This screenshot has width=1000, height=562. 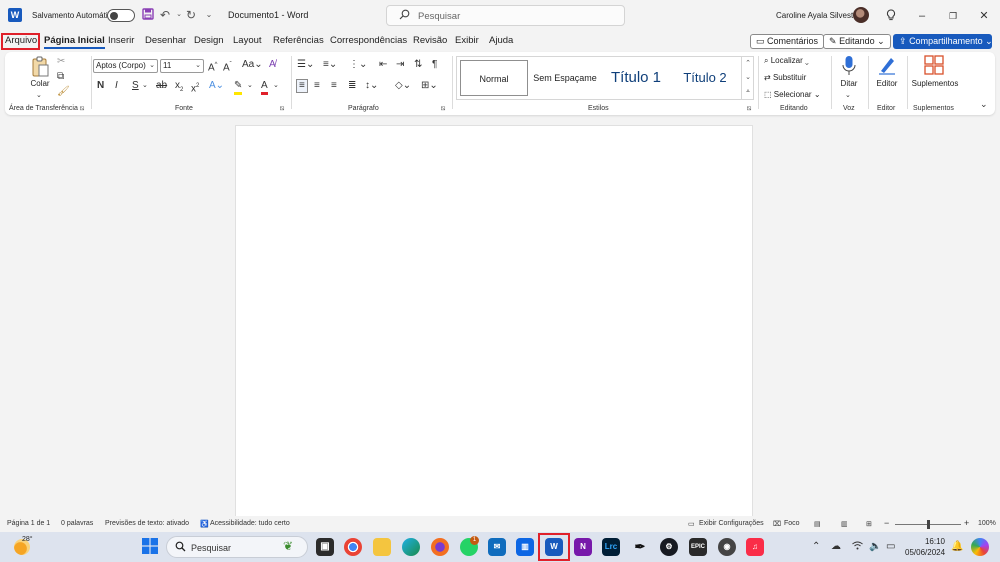 I want to click on clock: 16:10 05/06/2024, so click(x=925, y=547).